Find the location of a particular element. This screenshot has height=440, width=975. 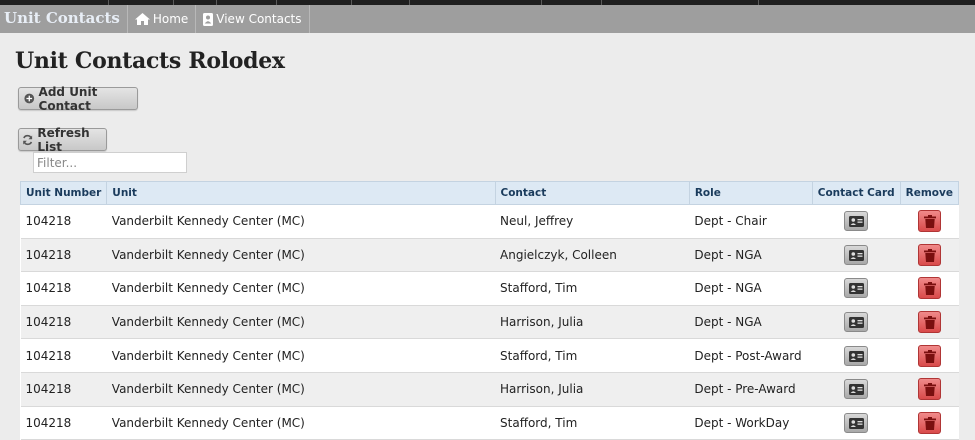

nav-home-link: Home is located at coordinates (162, 19).